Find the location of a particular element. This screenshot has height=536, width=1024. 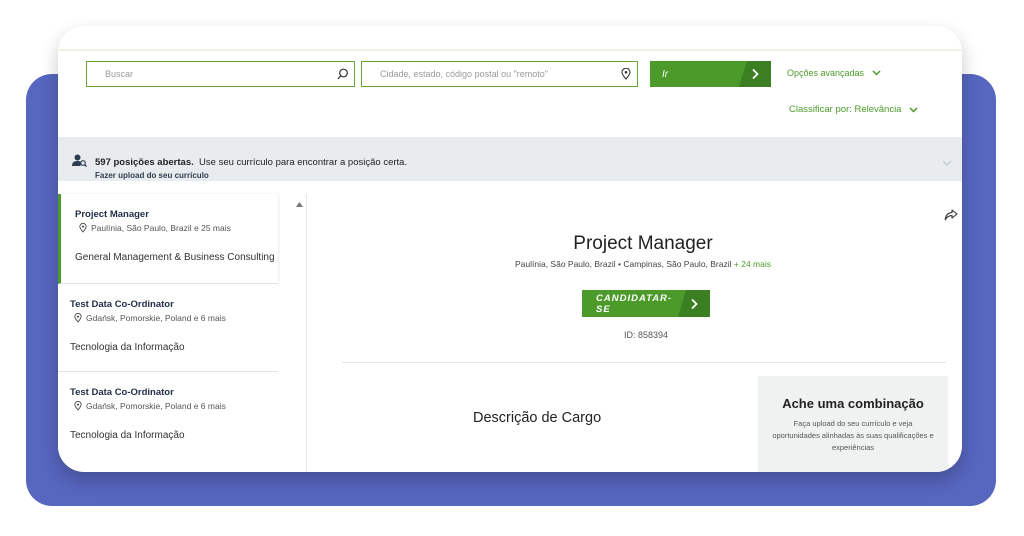

upload-resume-link: Fazer upload do seu currículo is located at coordinates (152, 175).